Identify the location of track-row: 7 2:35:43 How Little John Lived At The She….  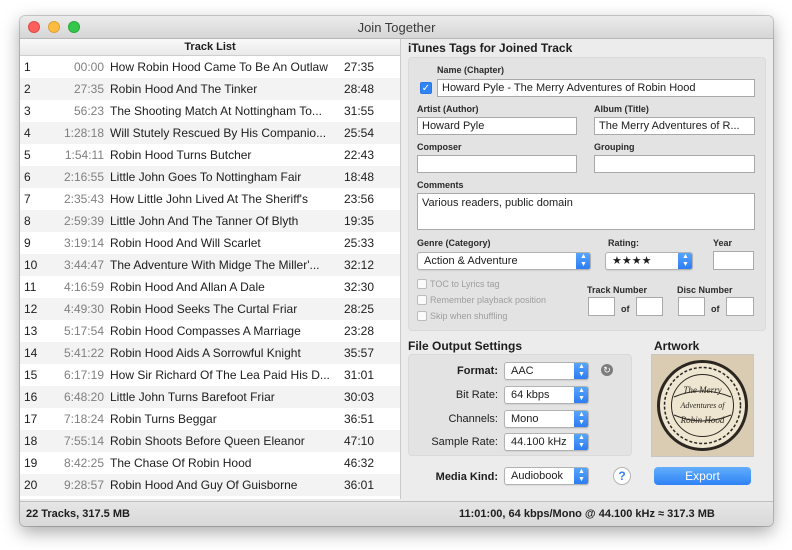
(210, 199).